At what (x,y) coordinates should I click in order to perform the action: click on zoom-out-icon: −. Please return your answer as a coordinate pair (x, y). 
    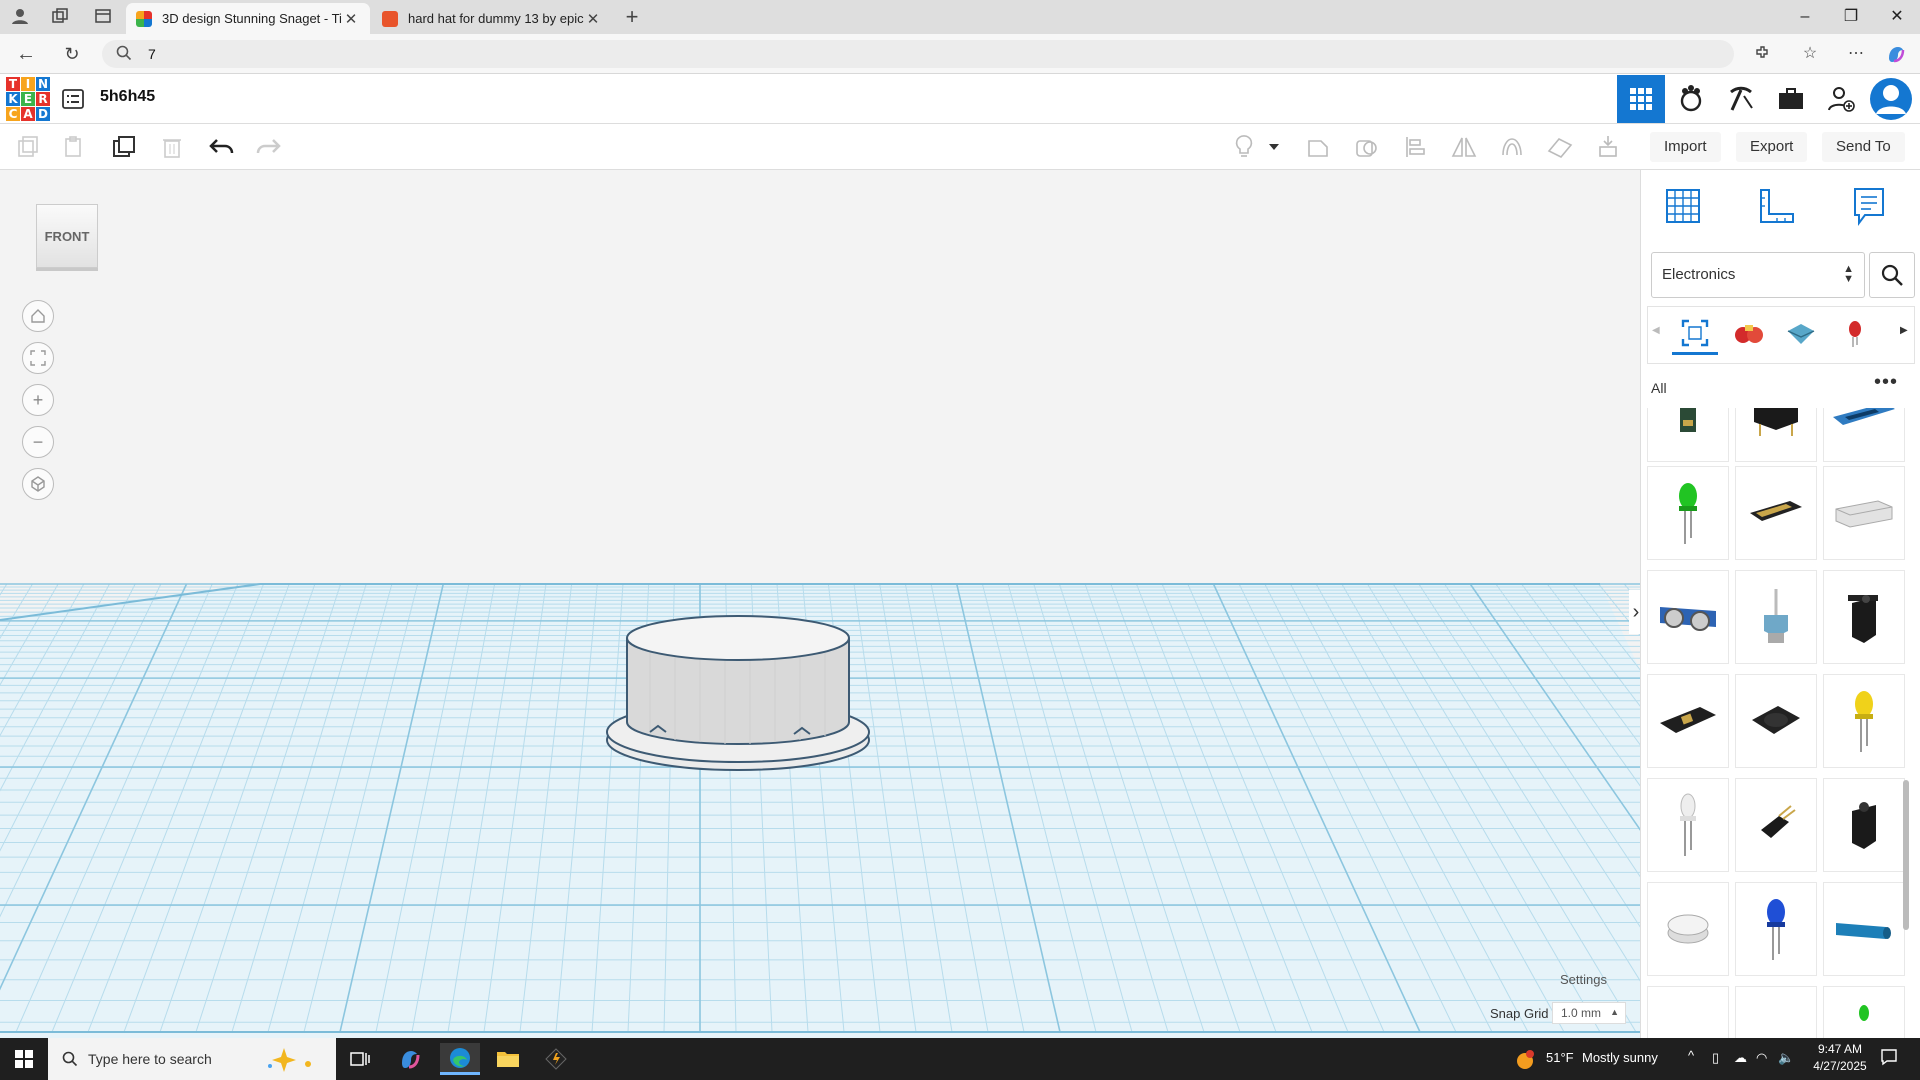
    Looking at the image, I should click on (38, 442).